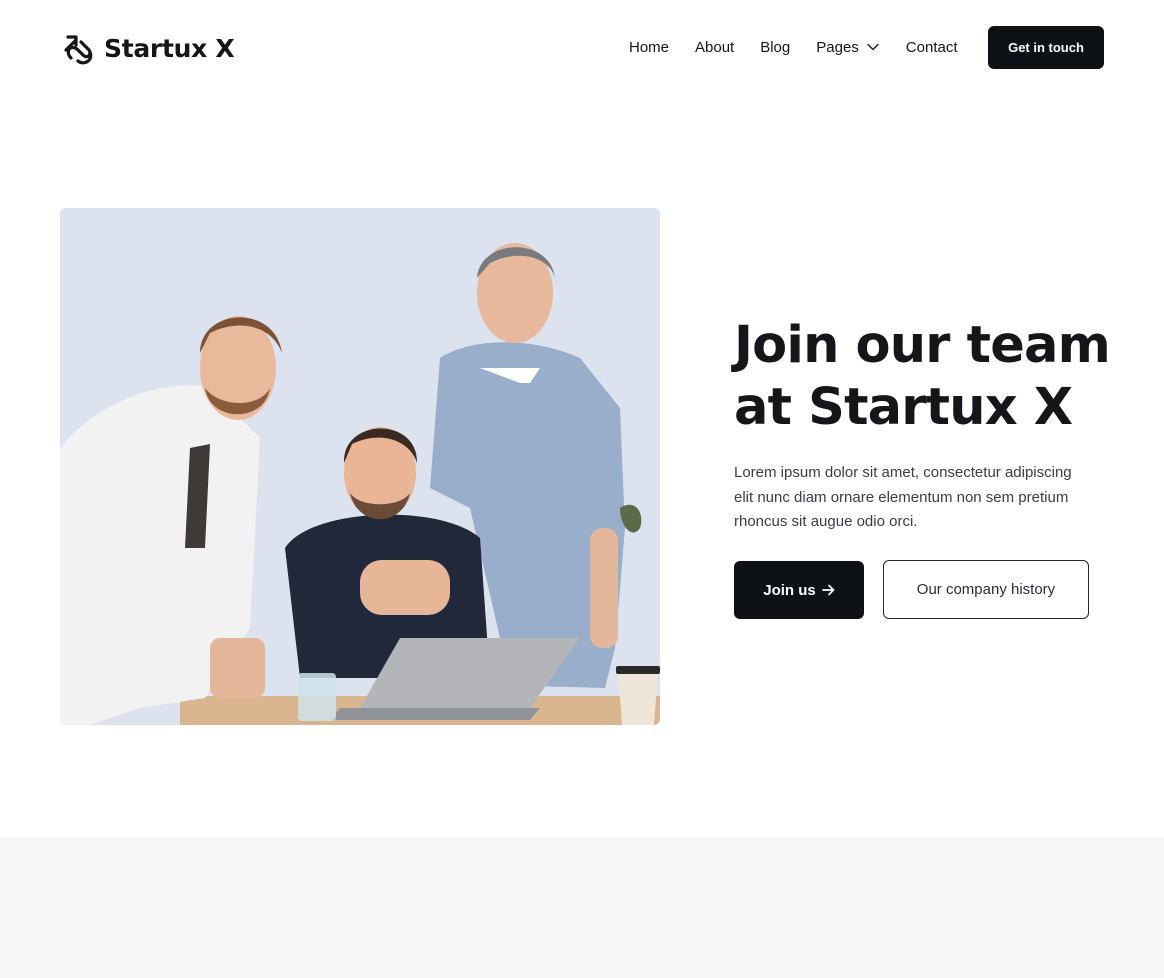  What do you see at coordinates (922, 376) in the screenshot?
I see `hero-title: Join our team at Startux X` at bounding box center [922, 376].